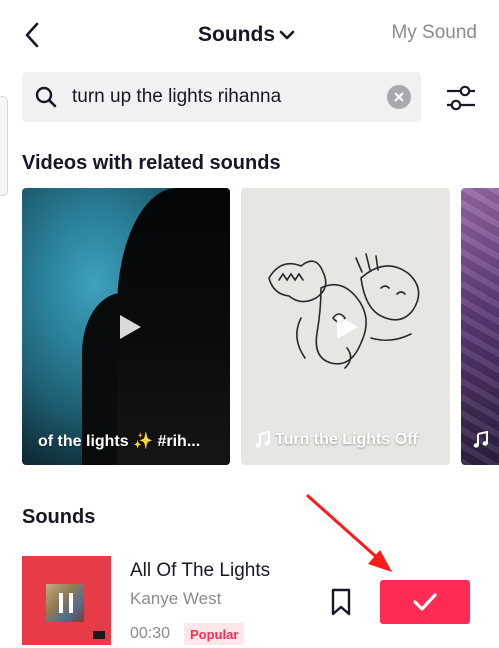 This screenshot has height=648, width=499. What do you see at coordinates (287, 35) in the screenshot?
I see `chevron-down-icon` at bounding box center [287, 35].